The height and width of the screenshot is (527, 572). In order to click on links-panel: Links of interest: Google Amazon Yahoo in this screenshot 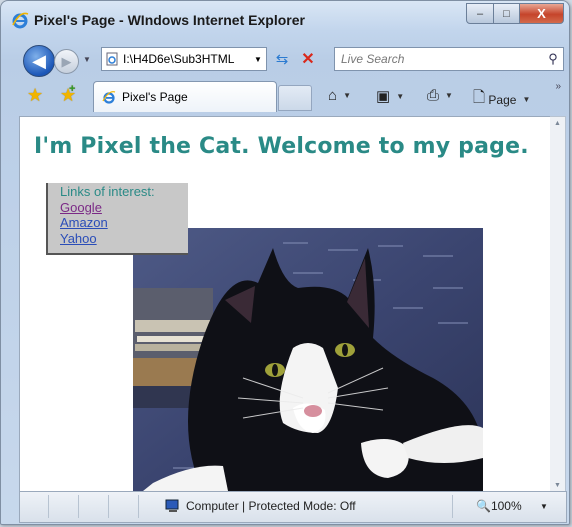, I will do `click(117, 219)`.